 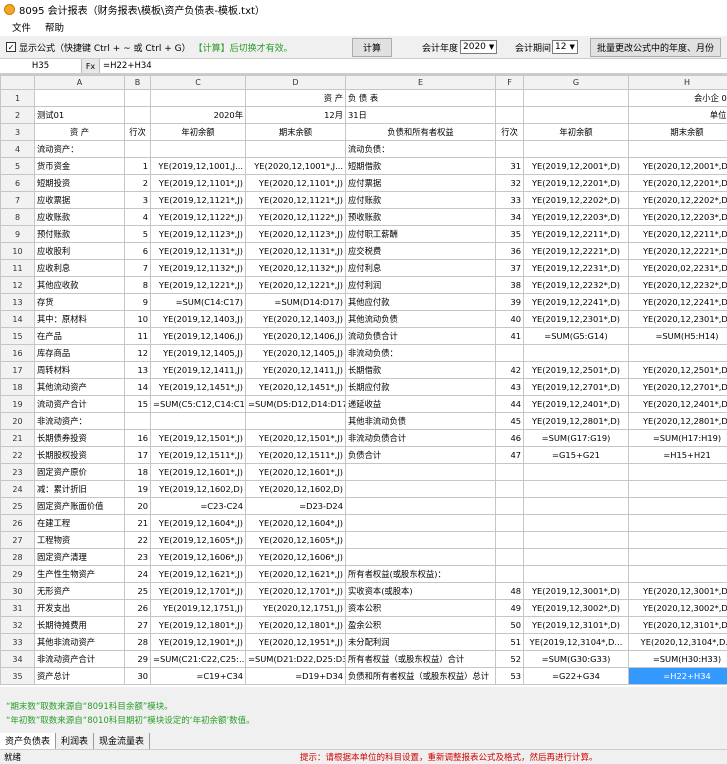 What do you see at coordinates (79, 404) in the screenshot?
I see `grid-cell: 流动资产合计` at bounding box center [79, 404].